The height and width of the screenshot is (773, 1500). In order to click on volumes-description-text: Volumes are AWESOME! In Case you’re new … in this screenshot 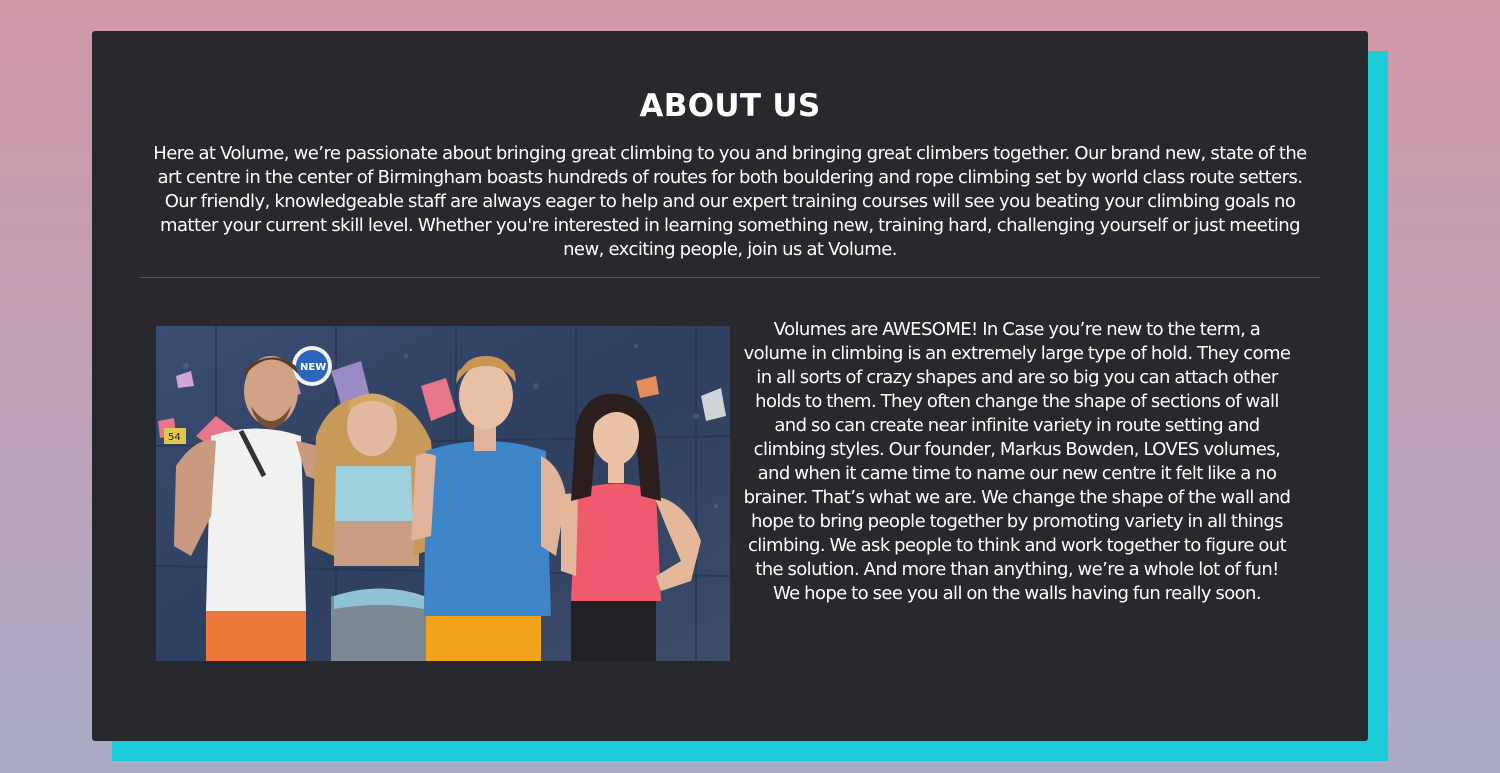, I will do `click(1017, 461)`.